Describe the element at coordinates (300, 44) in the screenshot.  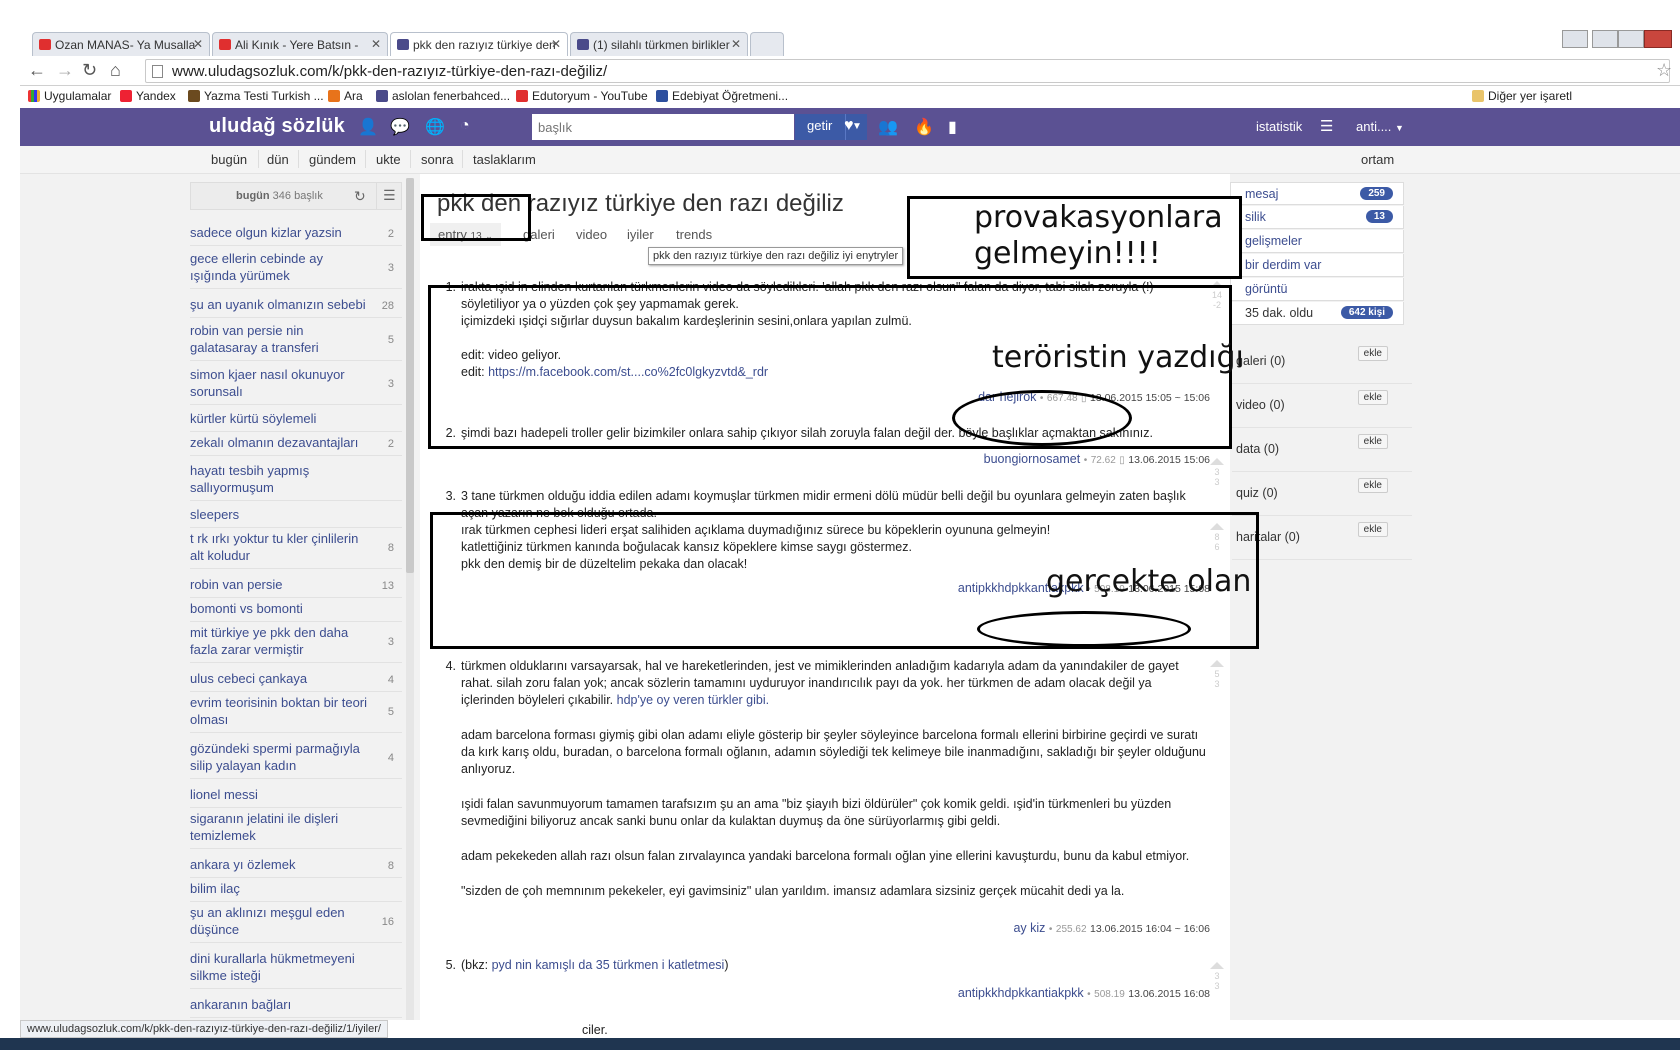
I see `browser-tab: Ali Kınık - Yere Batsın - ✕` at that location.